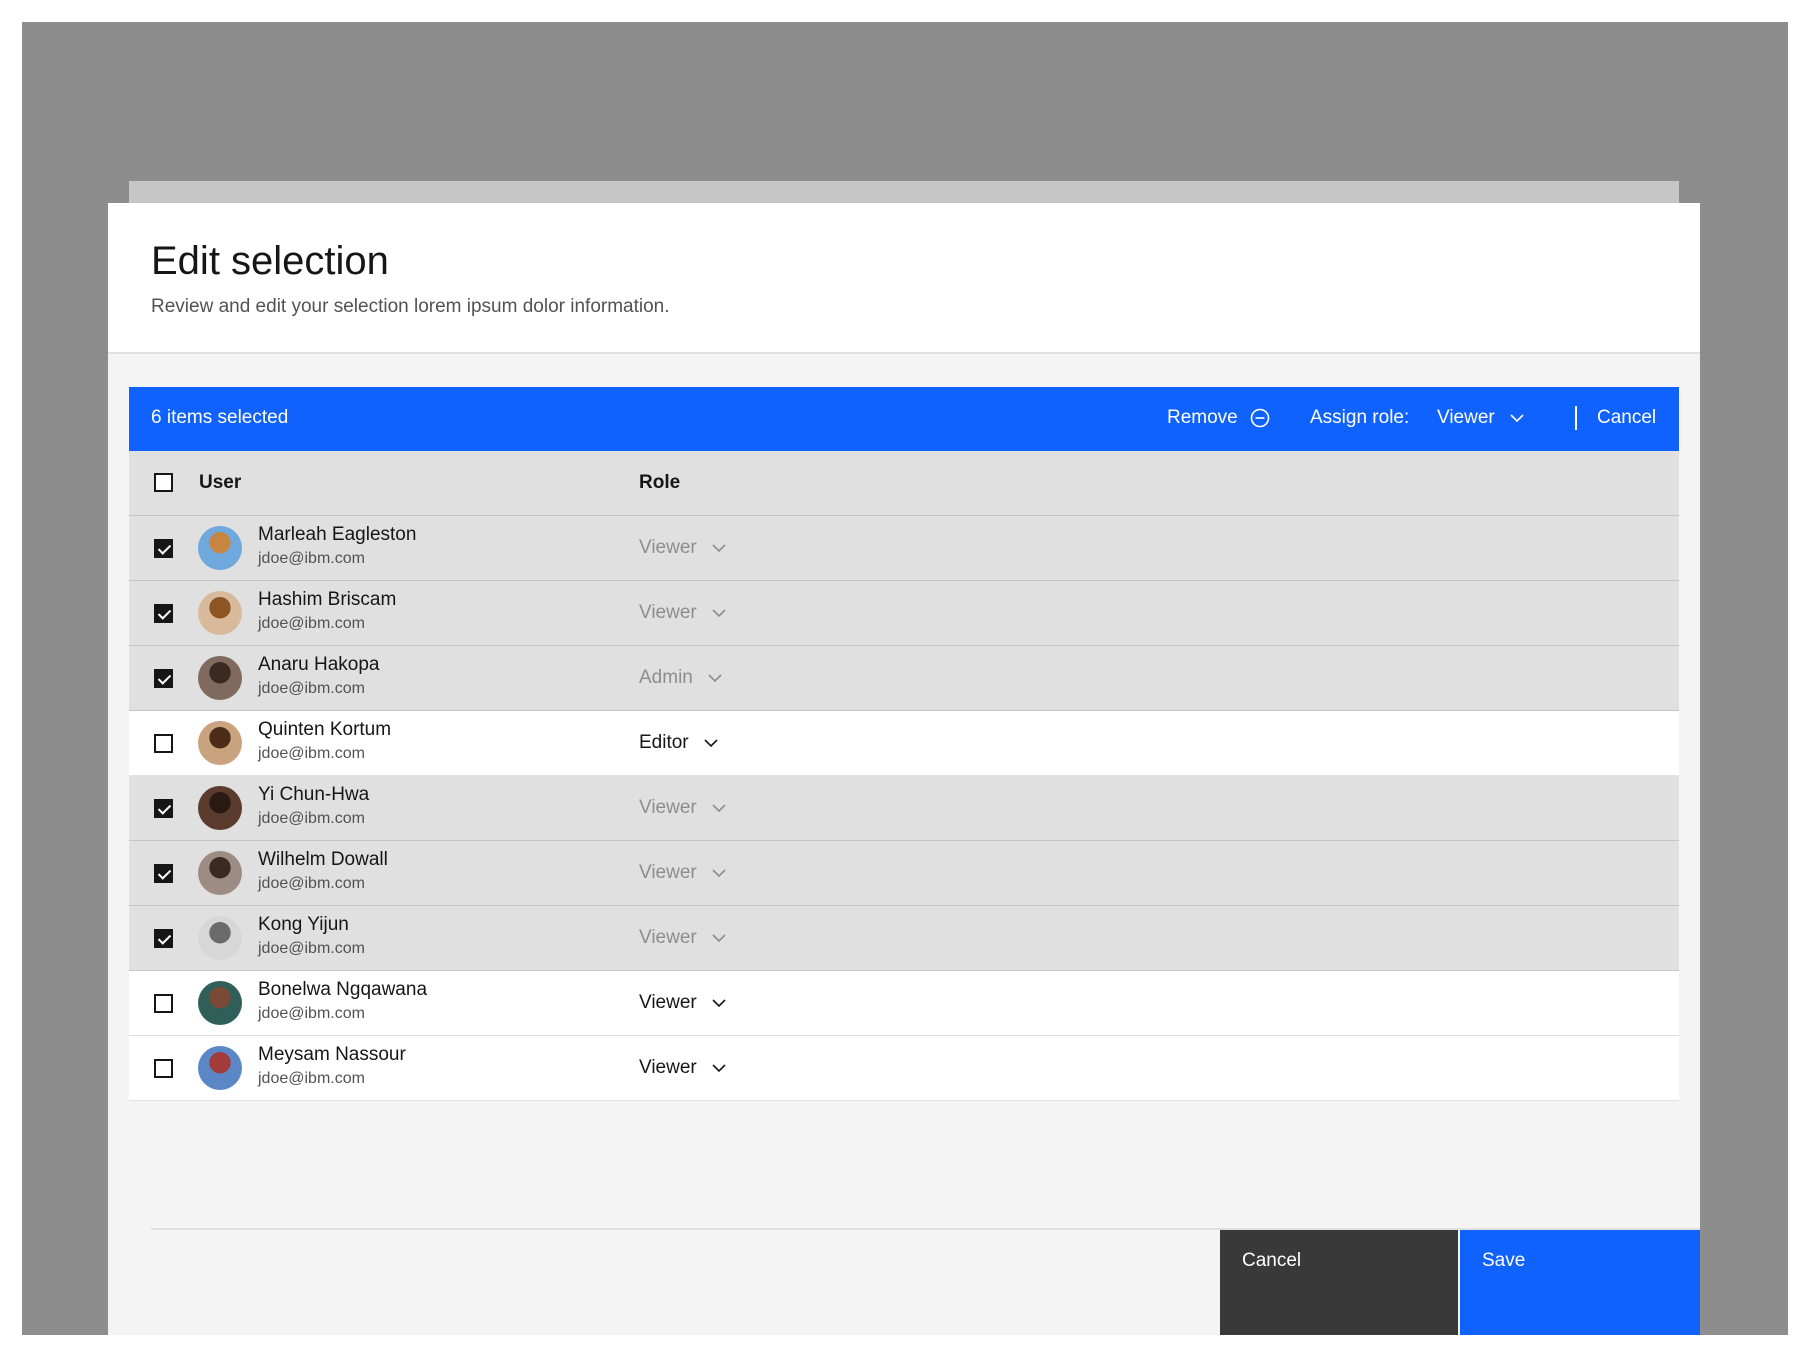 The image size is (1800, 1350). What do you see at coordinates (1626, 418) in the screenshot?
I see `batch-cancel-button: Cancel` at bounding box center [1626, 418].